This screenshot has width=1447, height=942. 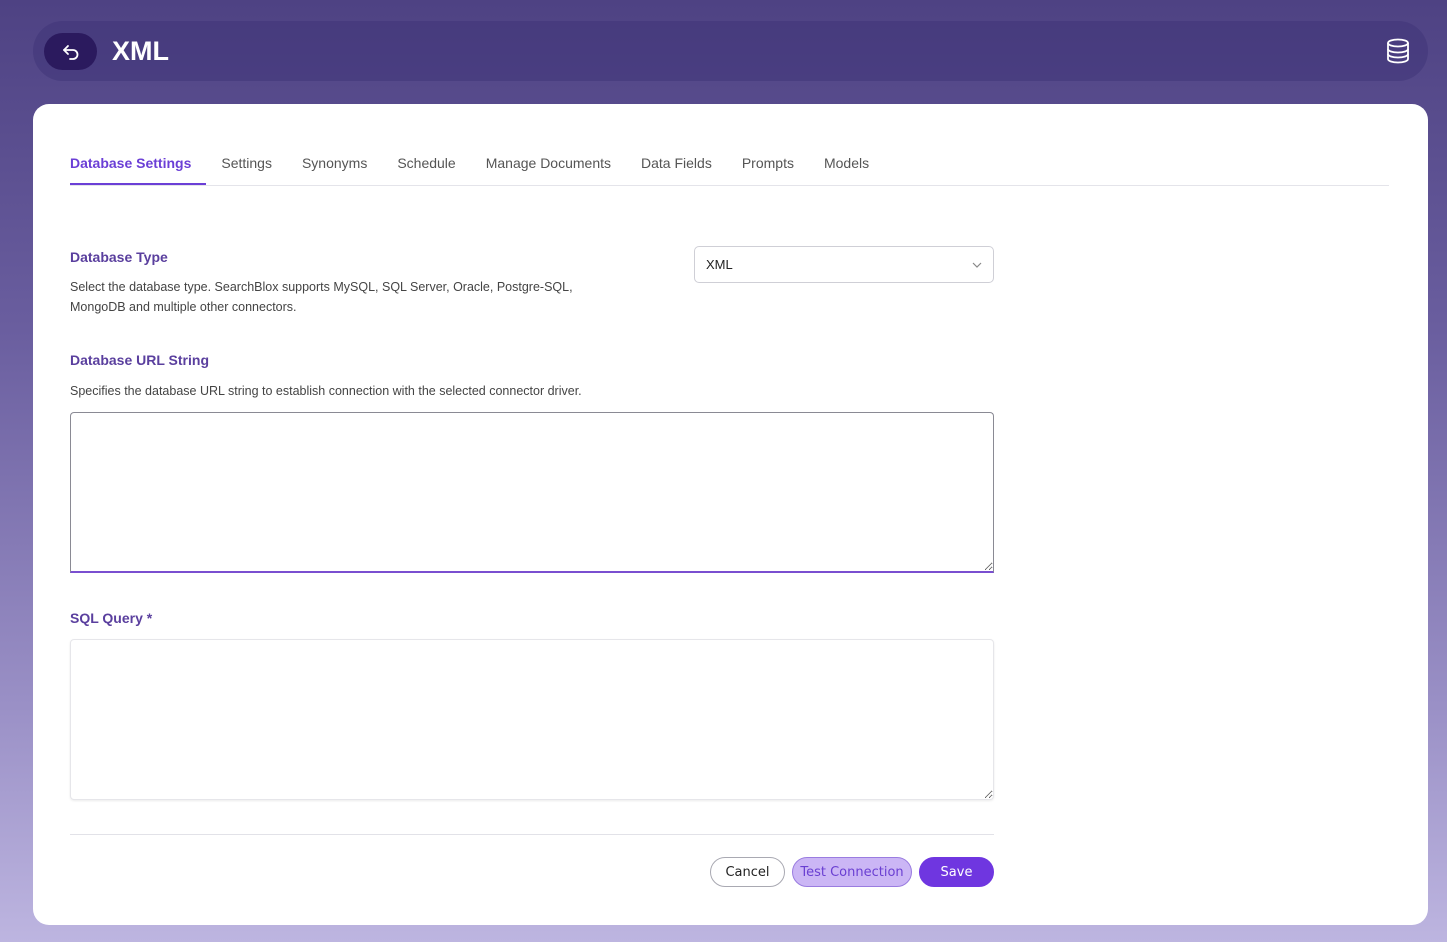 What do you see at coordinates (334, 164) in the screenshot?
I see `tab-synonyms: Synonyms` at bounding box center [334, 164].